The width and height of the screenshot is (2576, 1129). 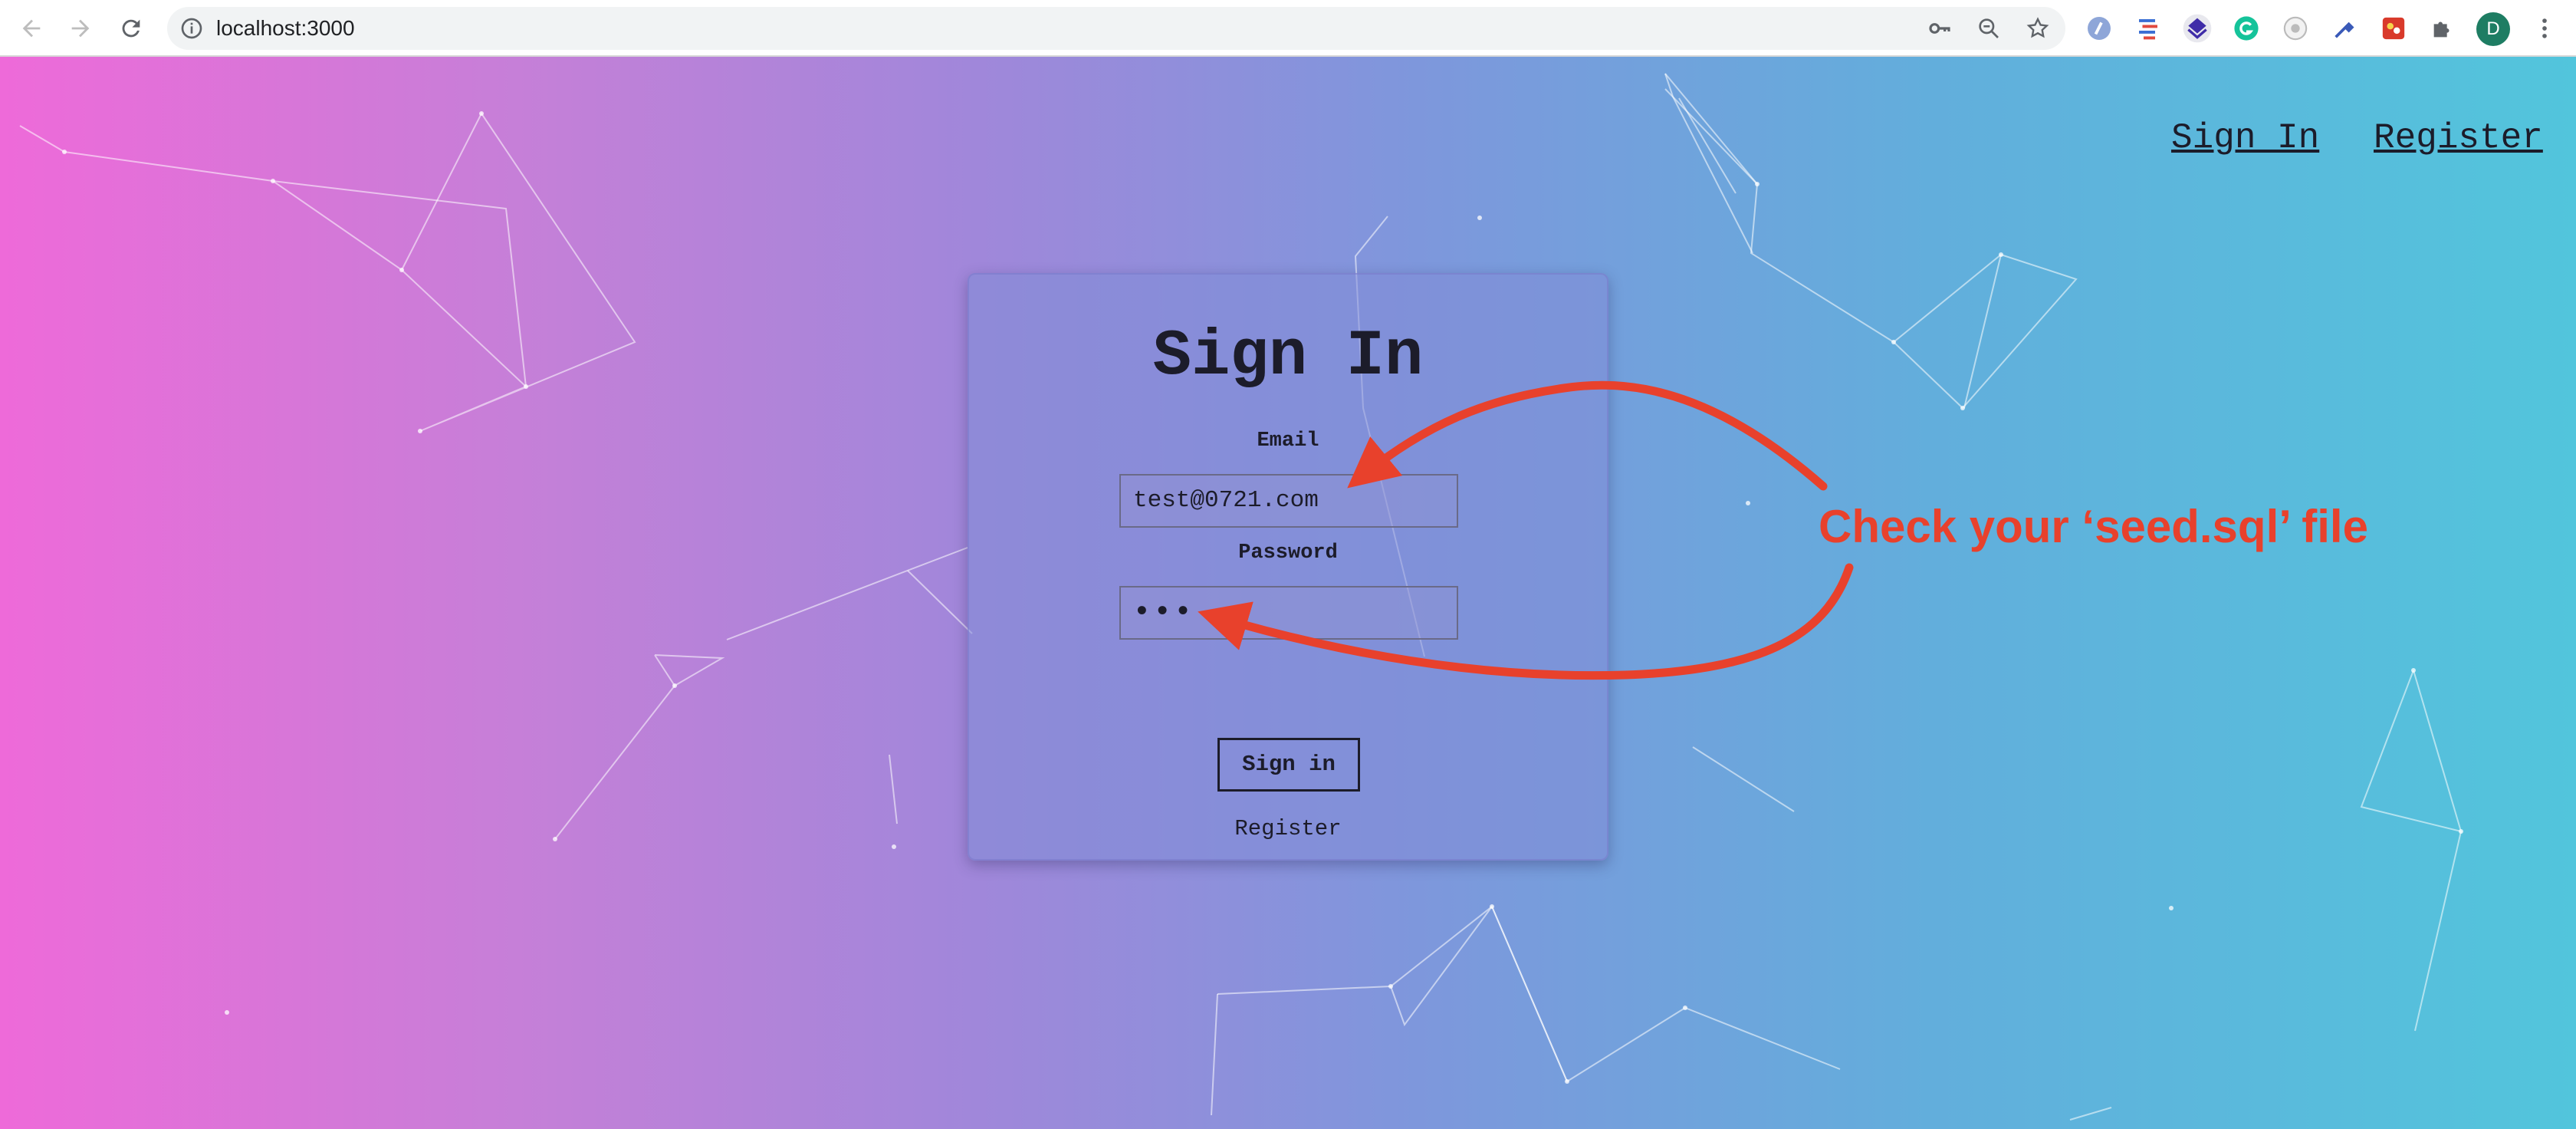 I want to click on reload-icon, so click(x=131, y=29).